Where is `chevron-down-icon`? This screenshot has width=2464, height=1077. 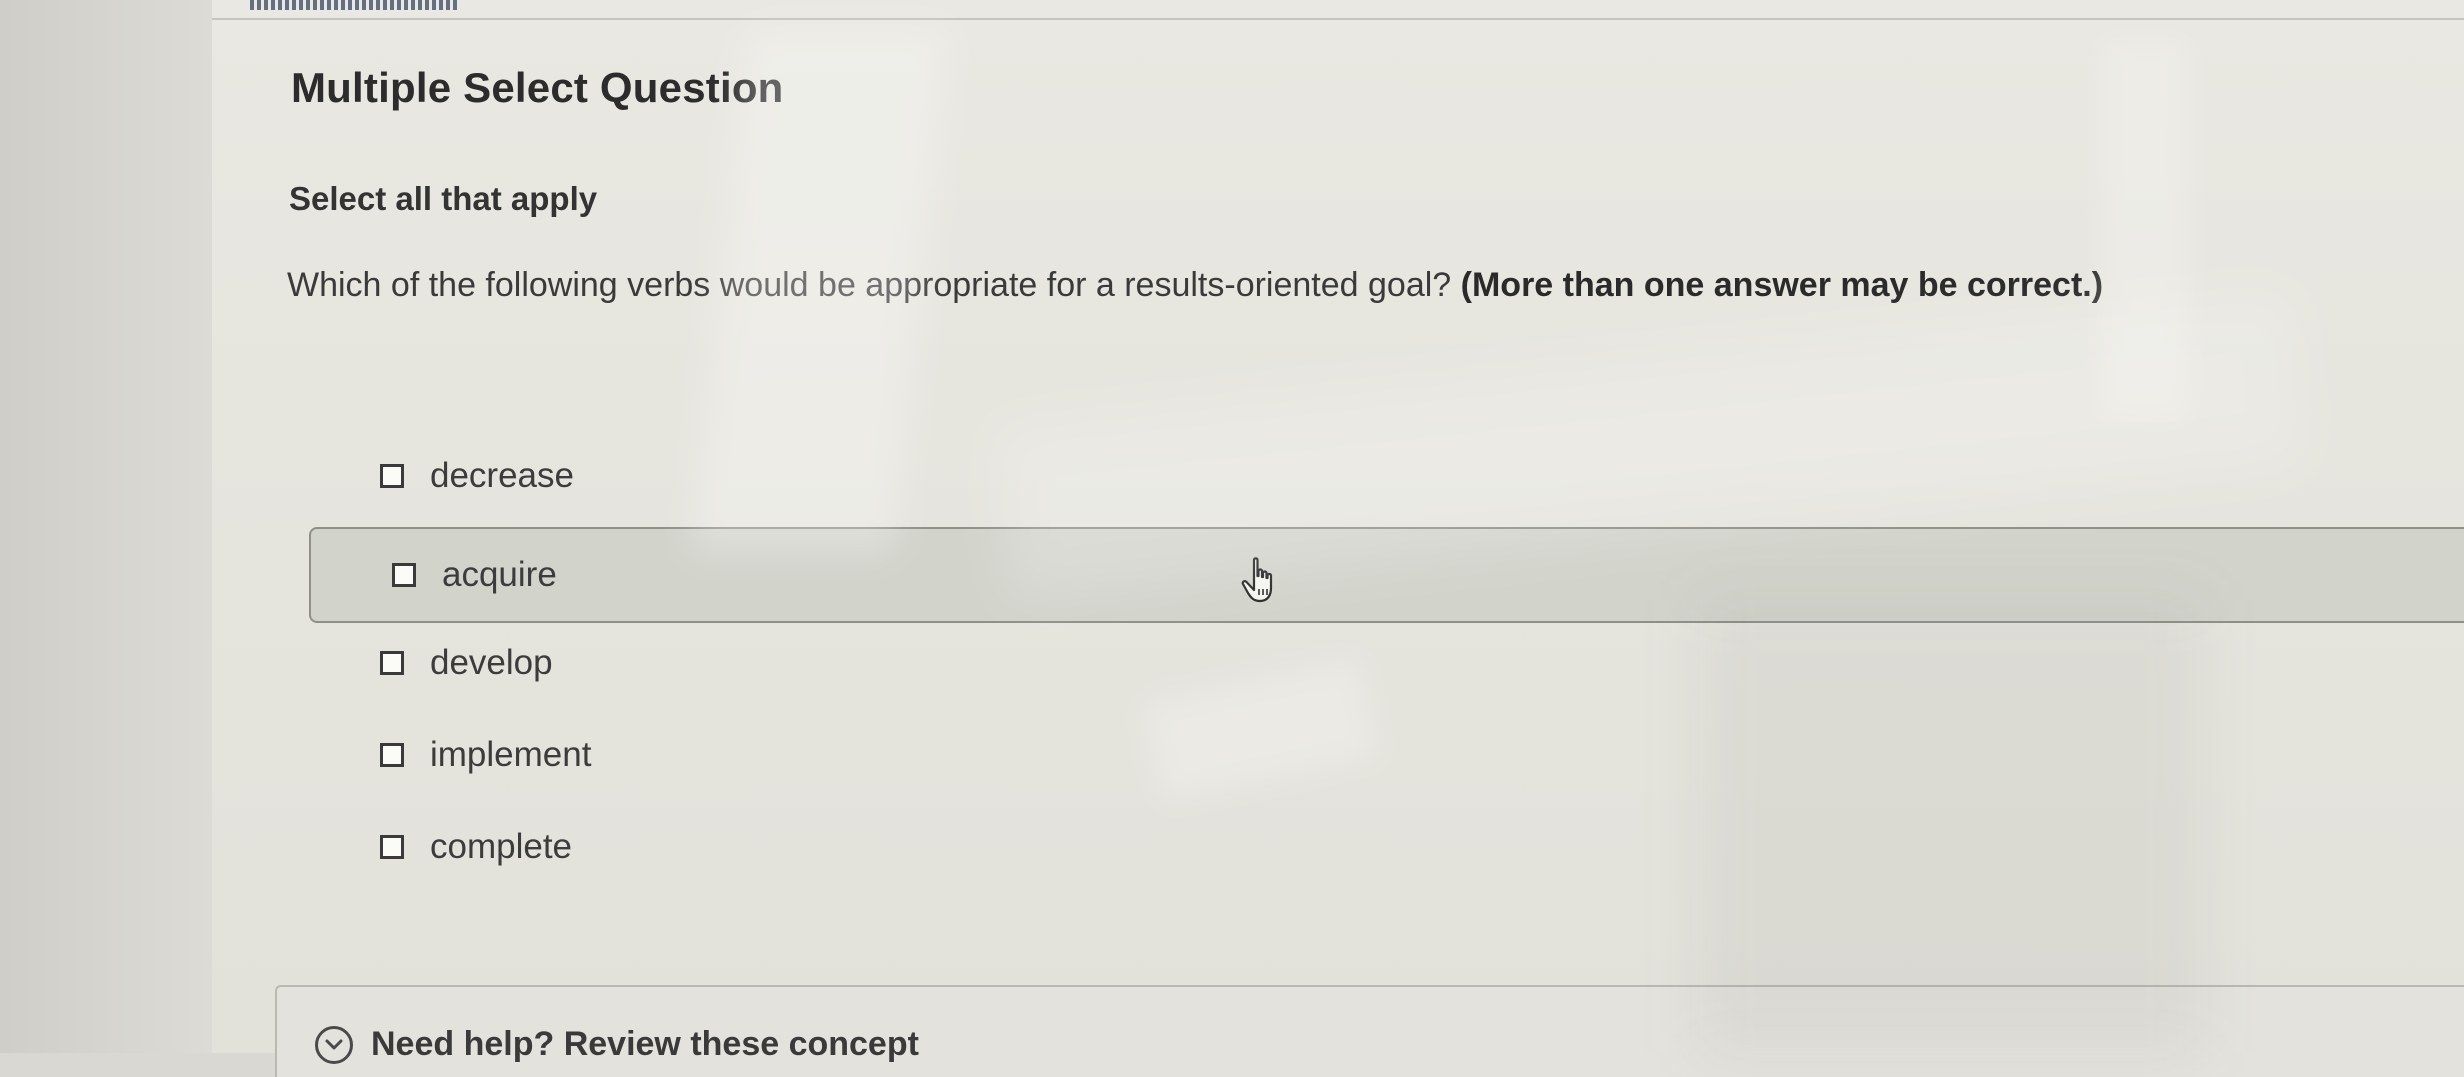
chevron-down-icon is located at coordinates (334, 1044).